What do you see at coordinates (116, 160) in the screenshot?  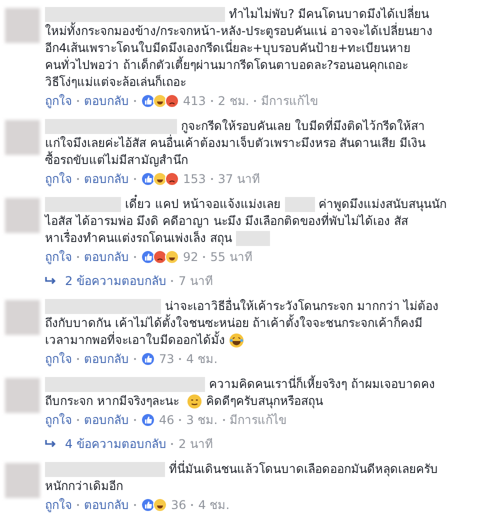 I see `comment-text: ซื้อรถขับแต่ไม่มีสามัญสำนึก` at bounding box center [116, 160].